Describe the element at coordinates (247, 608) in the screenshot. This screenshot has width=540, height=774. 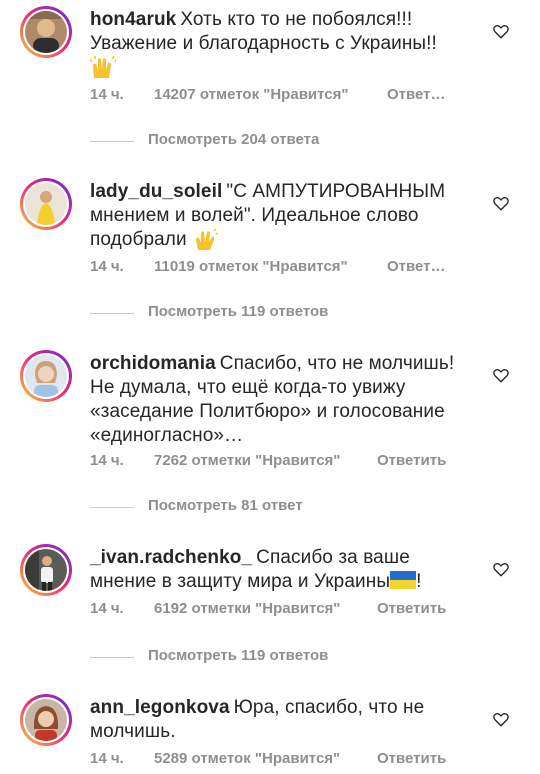
I see `like-count: 6192 отметки "Нравится"` at that location.